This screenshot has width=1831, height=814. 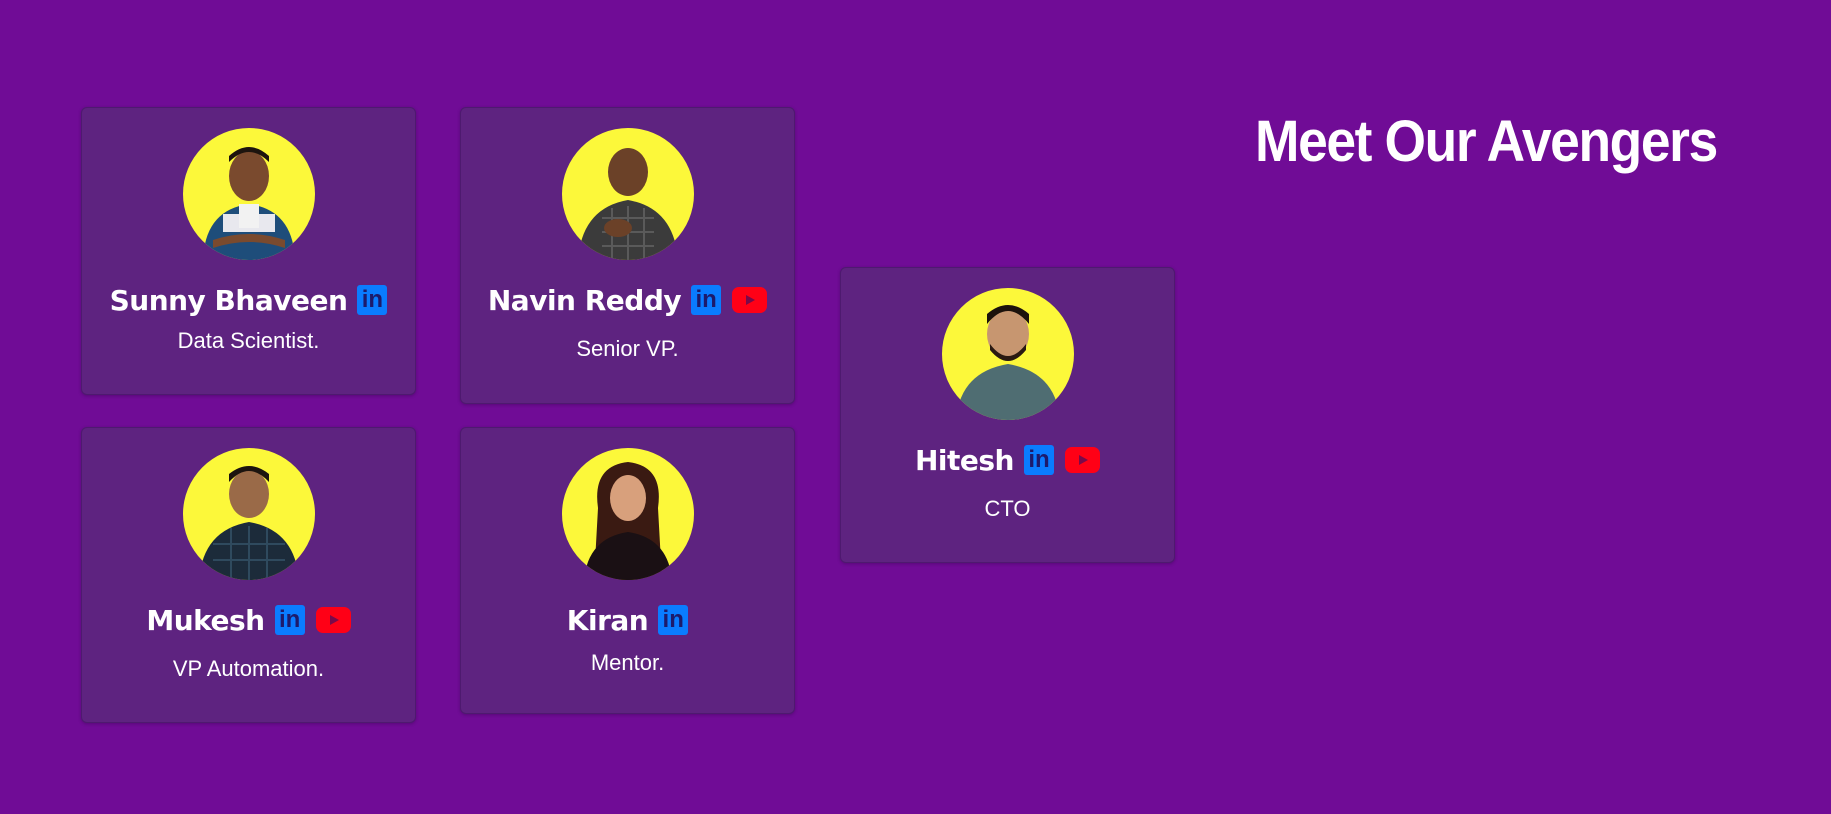 I want to click on member-name: Hitesh, so click(x=964, y=460).